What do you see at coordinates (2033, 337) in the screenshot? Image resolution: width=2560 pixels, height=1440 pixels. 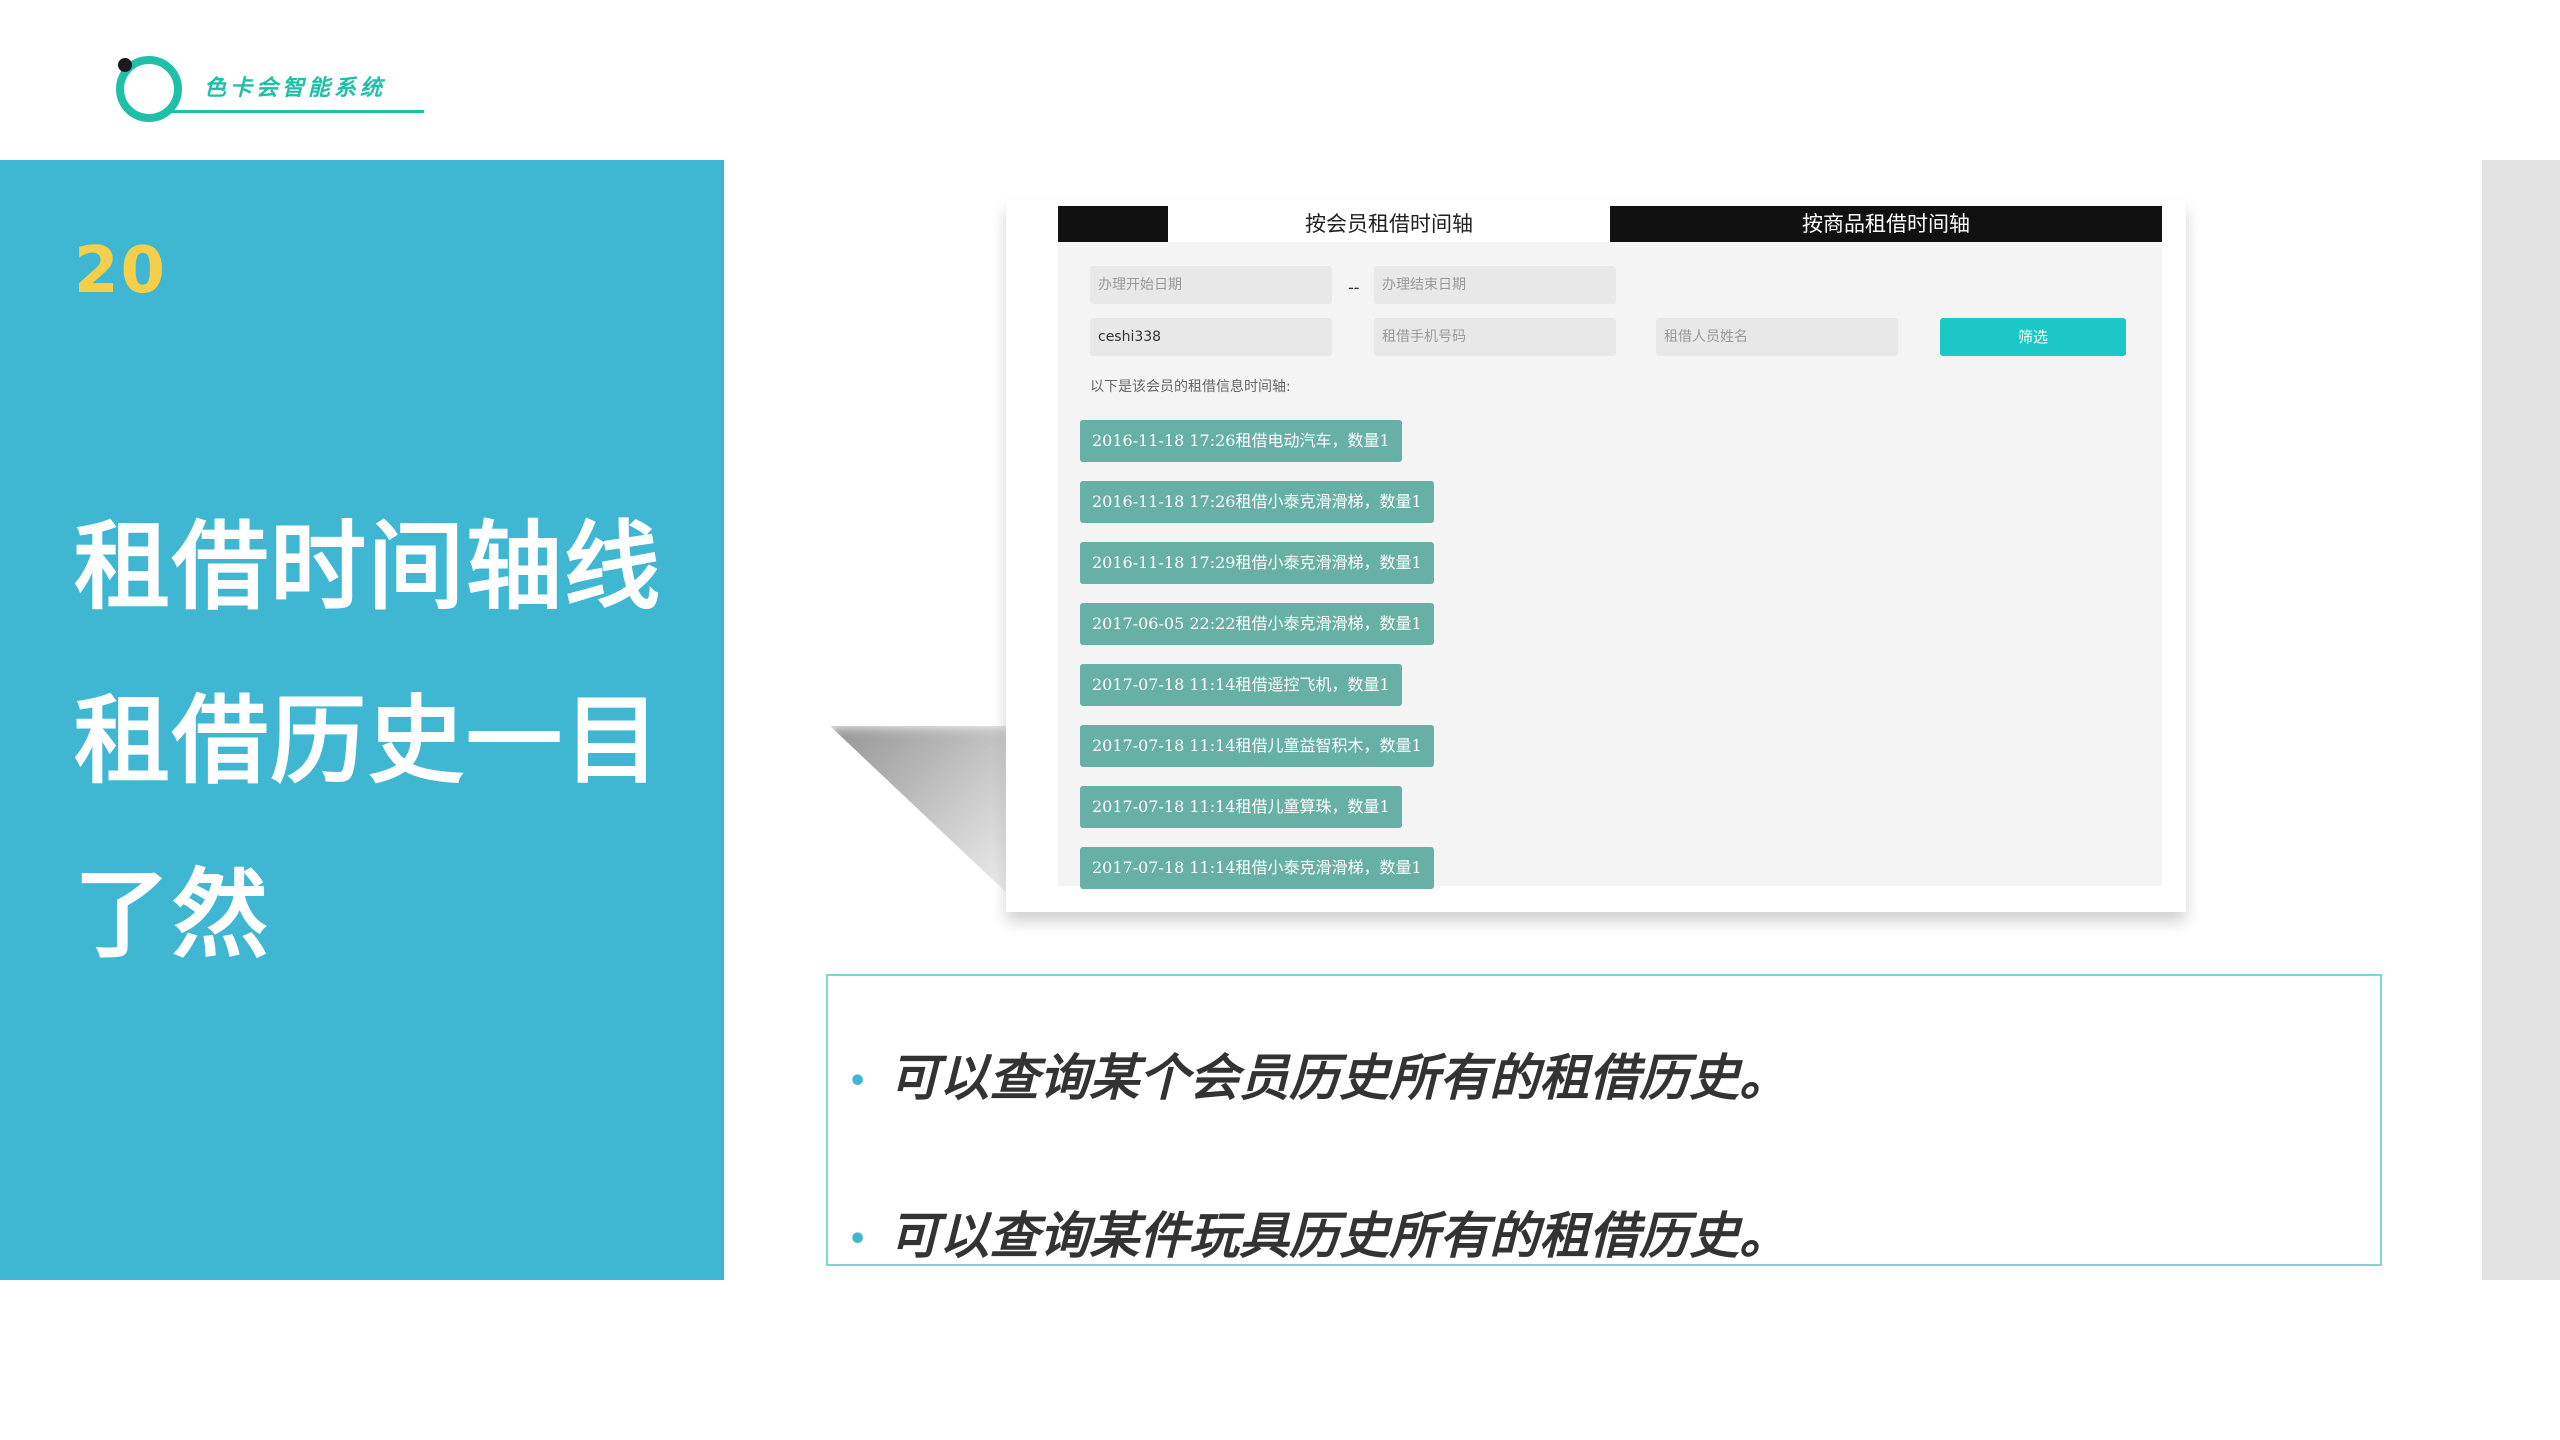 I see `filter-button: 筛选` at bounding box center [2033, 337].